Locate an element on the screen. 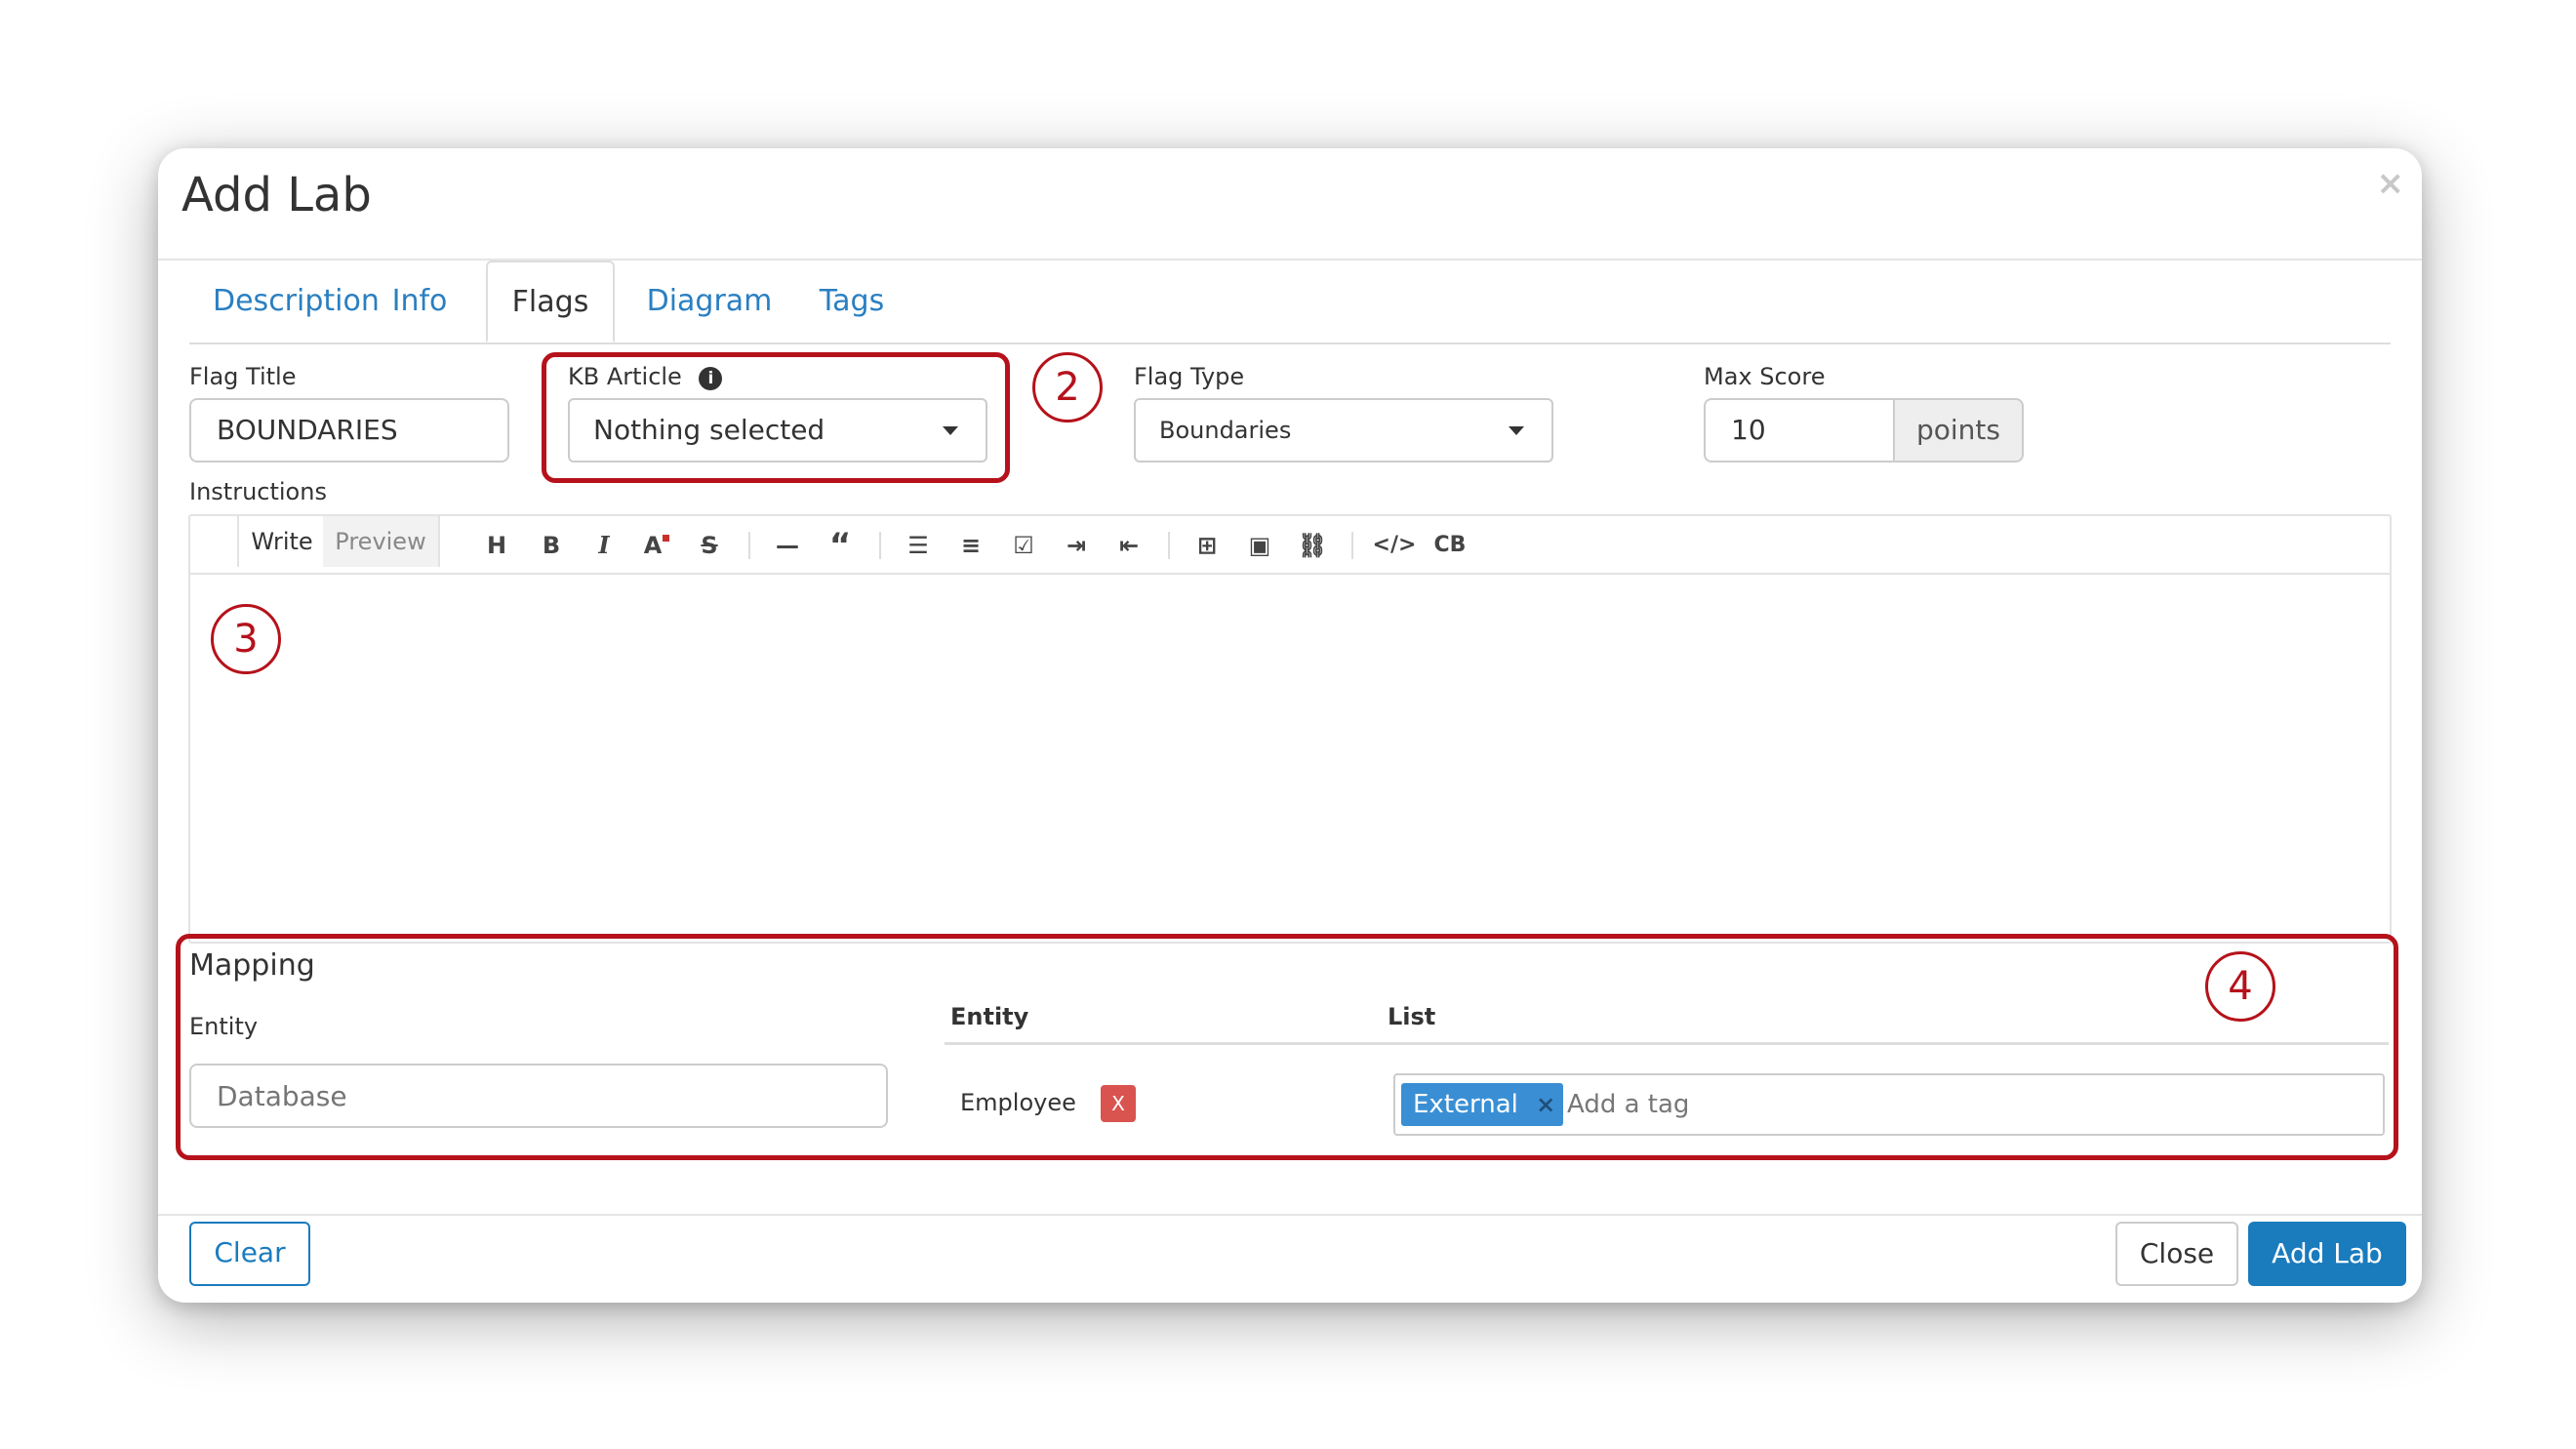 The image size is (2576, 1449). modal-header: Add Lab × is located at coordinates (1290, 204).